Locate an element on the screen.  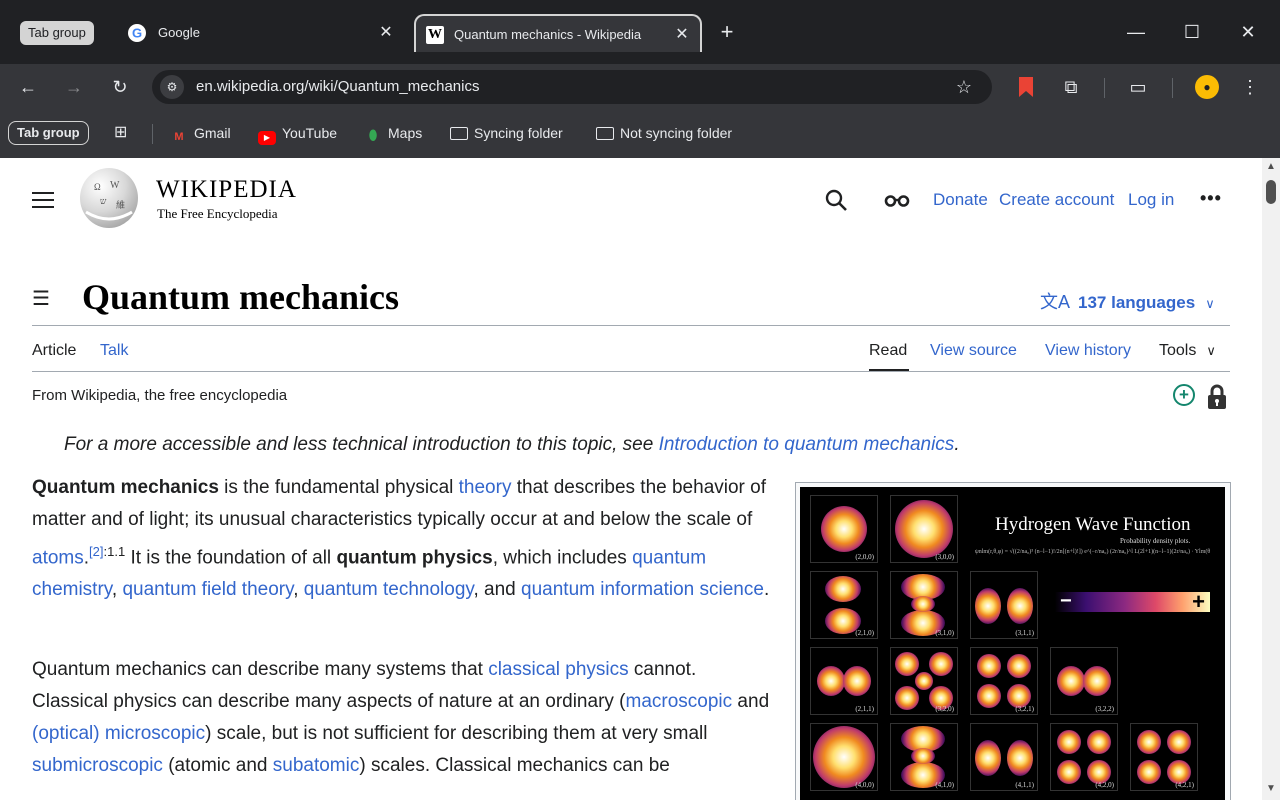
site-subtitle: From Wikipedia, the free encyclopedia is located at coordinates (160, 395).